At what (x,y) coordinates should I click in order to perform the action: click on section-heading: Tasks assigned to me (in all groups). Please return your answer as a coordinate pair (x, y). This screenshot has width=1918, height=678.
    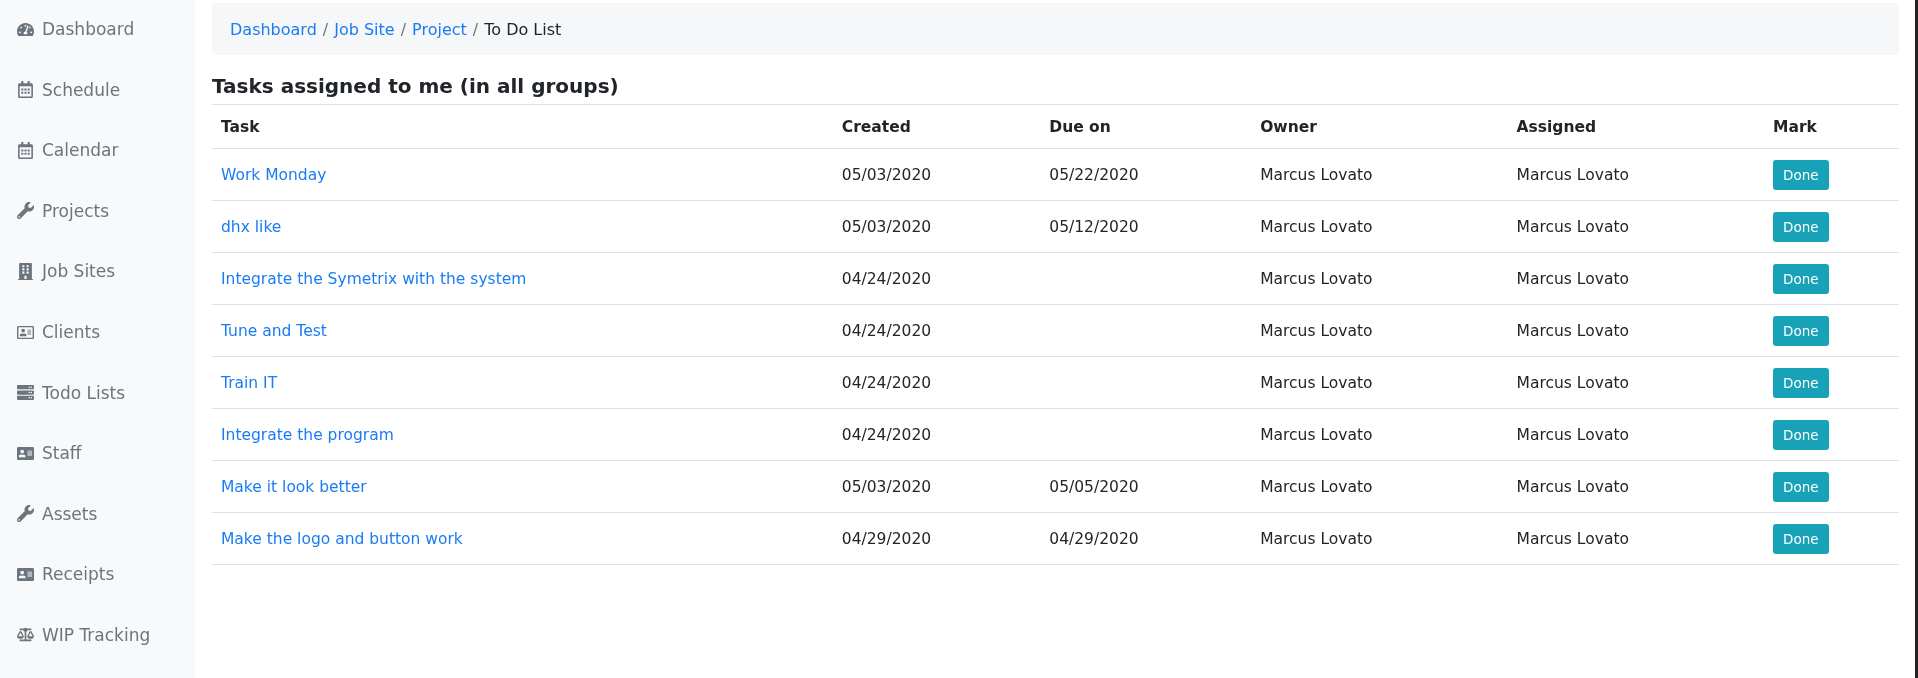
    Looking at the image, I should click on (416, 86).